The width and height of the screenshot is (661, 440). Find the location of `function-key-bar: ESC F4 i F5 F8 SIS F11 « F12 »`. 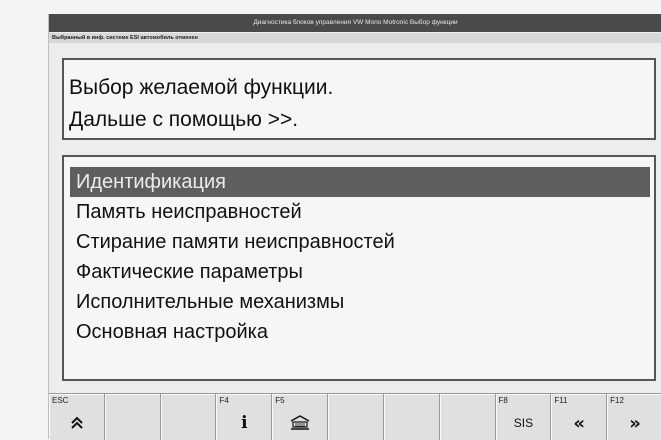

function-key-bar: ESC F4 i F5 F8 SIS F11 « F12 » is located at coordinates (355, 416).